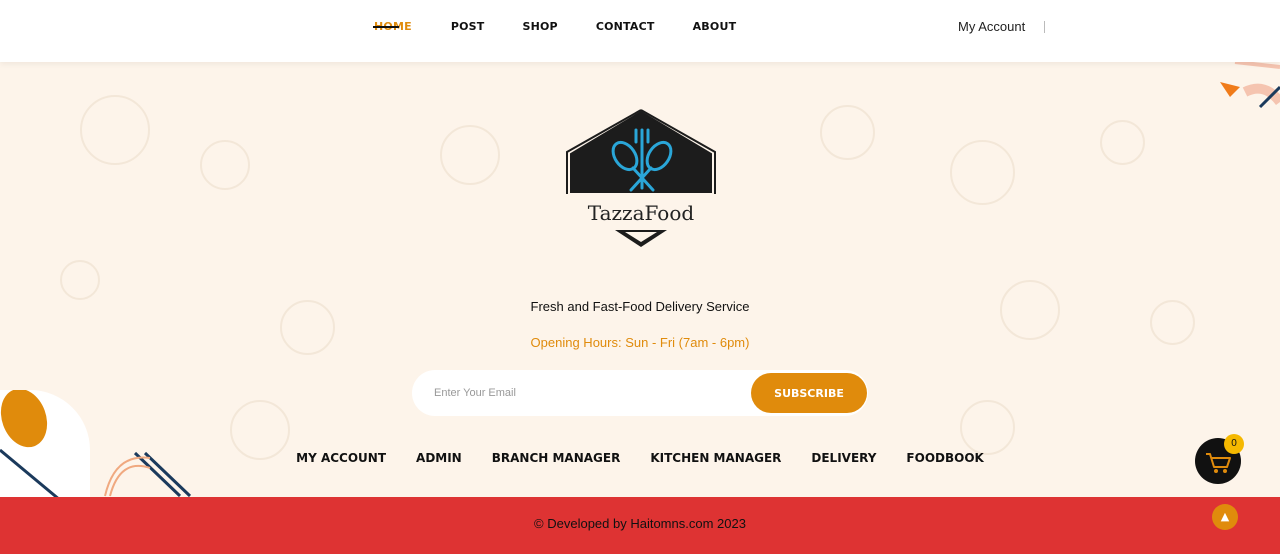 Image resolution: width=1280 pixels, height=554 pixels. I want to click on nav-shop: SHOP, so click(539, 27).